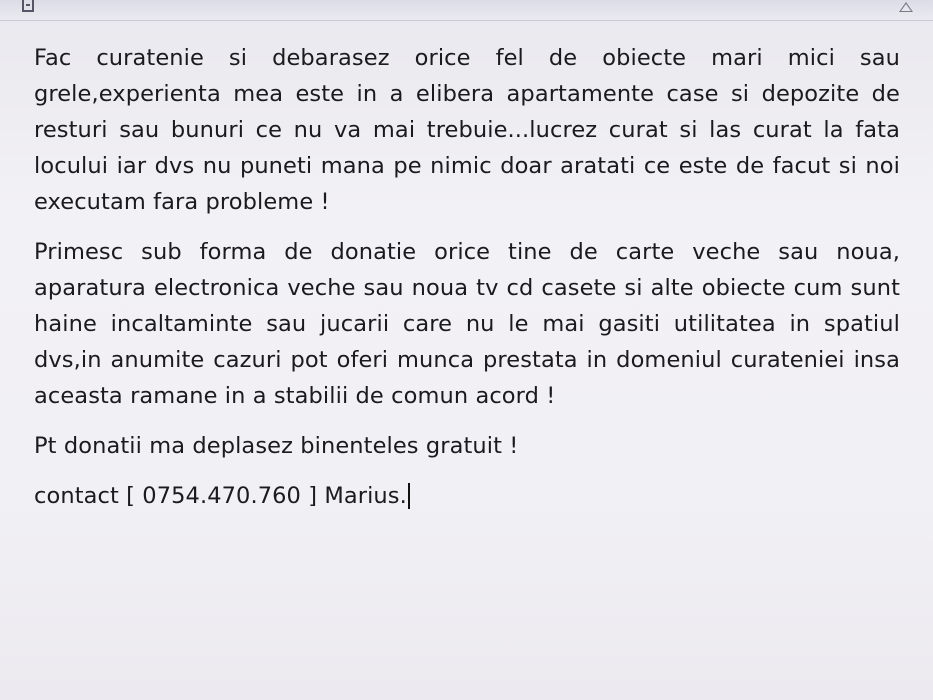 The width and height of the screenshot is (933, 700). I want to click on paragraph-contact: contact [ 0754.470.760 ] Marius., so click(467, 496).